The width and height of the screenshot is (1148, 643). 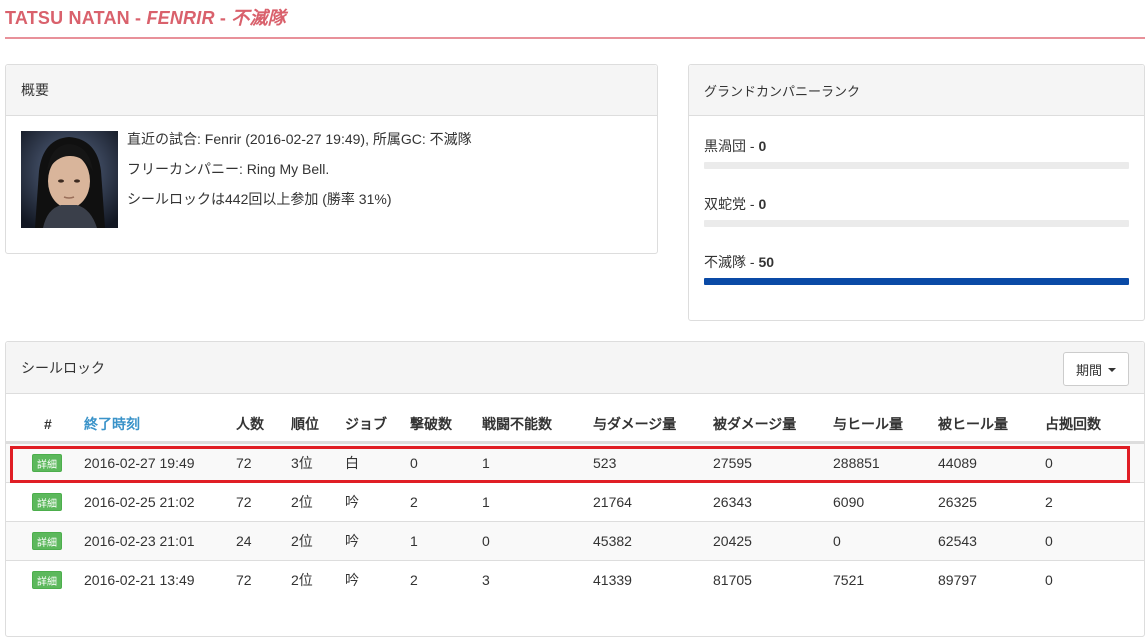 What do you see at coordinates (244, 541) in the screenshot?
I see `col-players-cell: 24` at bounding box center [244, 541].